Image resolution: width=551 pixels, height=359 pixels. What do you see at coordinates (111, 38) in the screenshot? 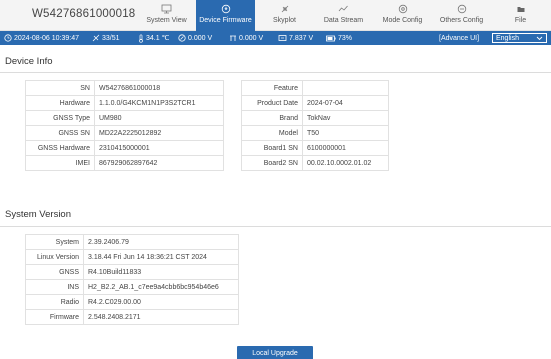
I see `satellites-value: 33/51` at bounding box center [111, 38].